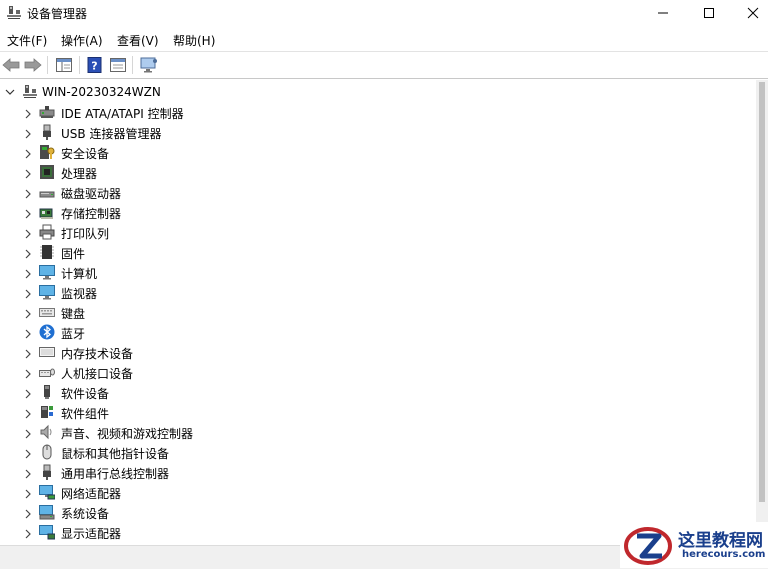 This screenshot has width=768, height=569. I want to click on tree-item-firmware: 固件, so click(378, 252).